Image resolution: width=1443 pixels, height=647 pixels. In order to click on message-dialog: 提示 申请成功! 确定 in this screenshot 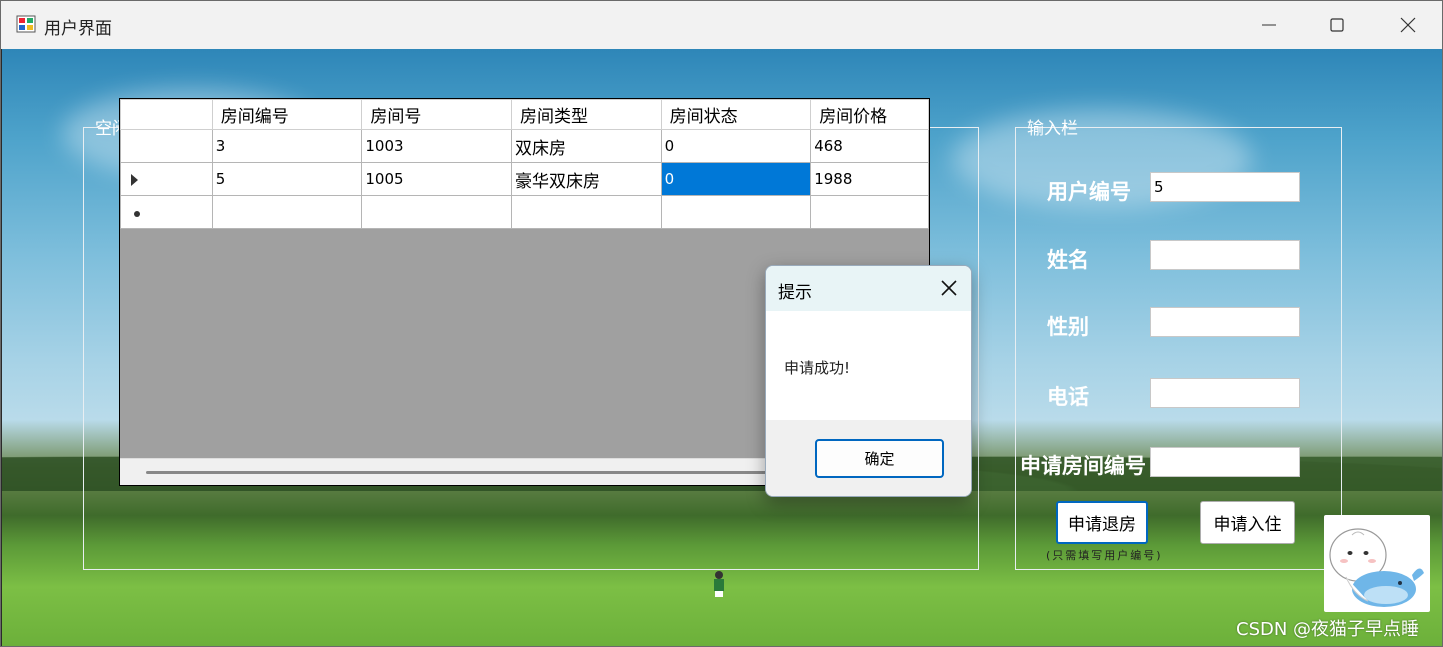, I will do `click(868, 381)`.